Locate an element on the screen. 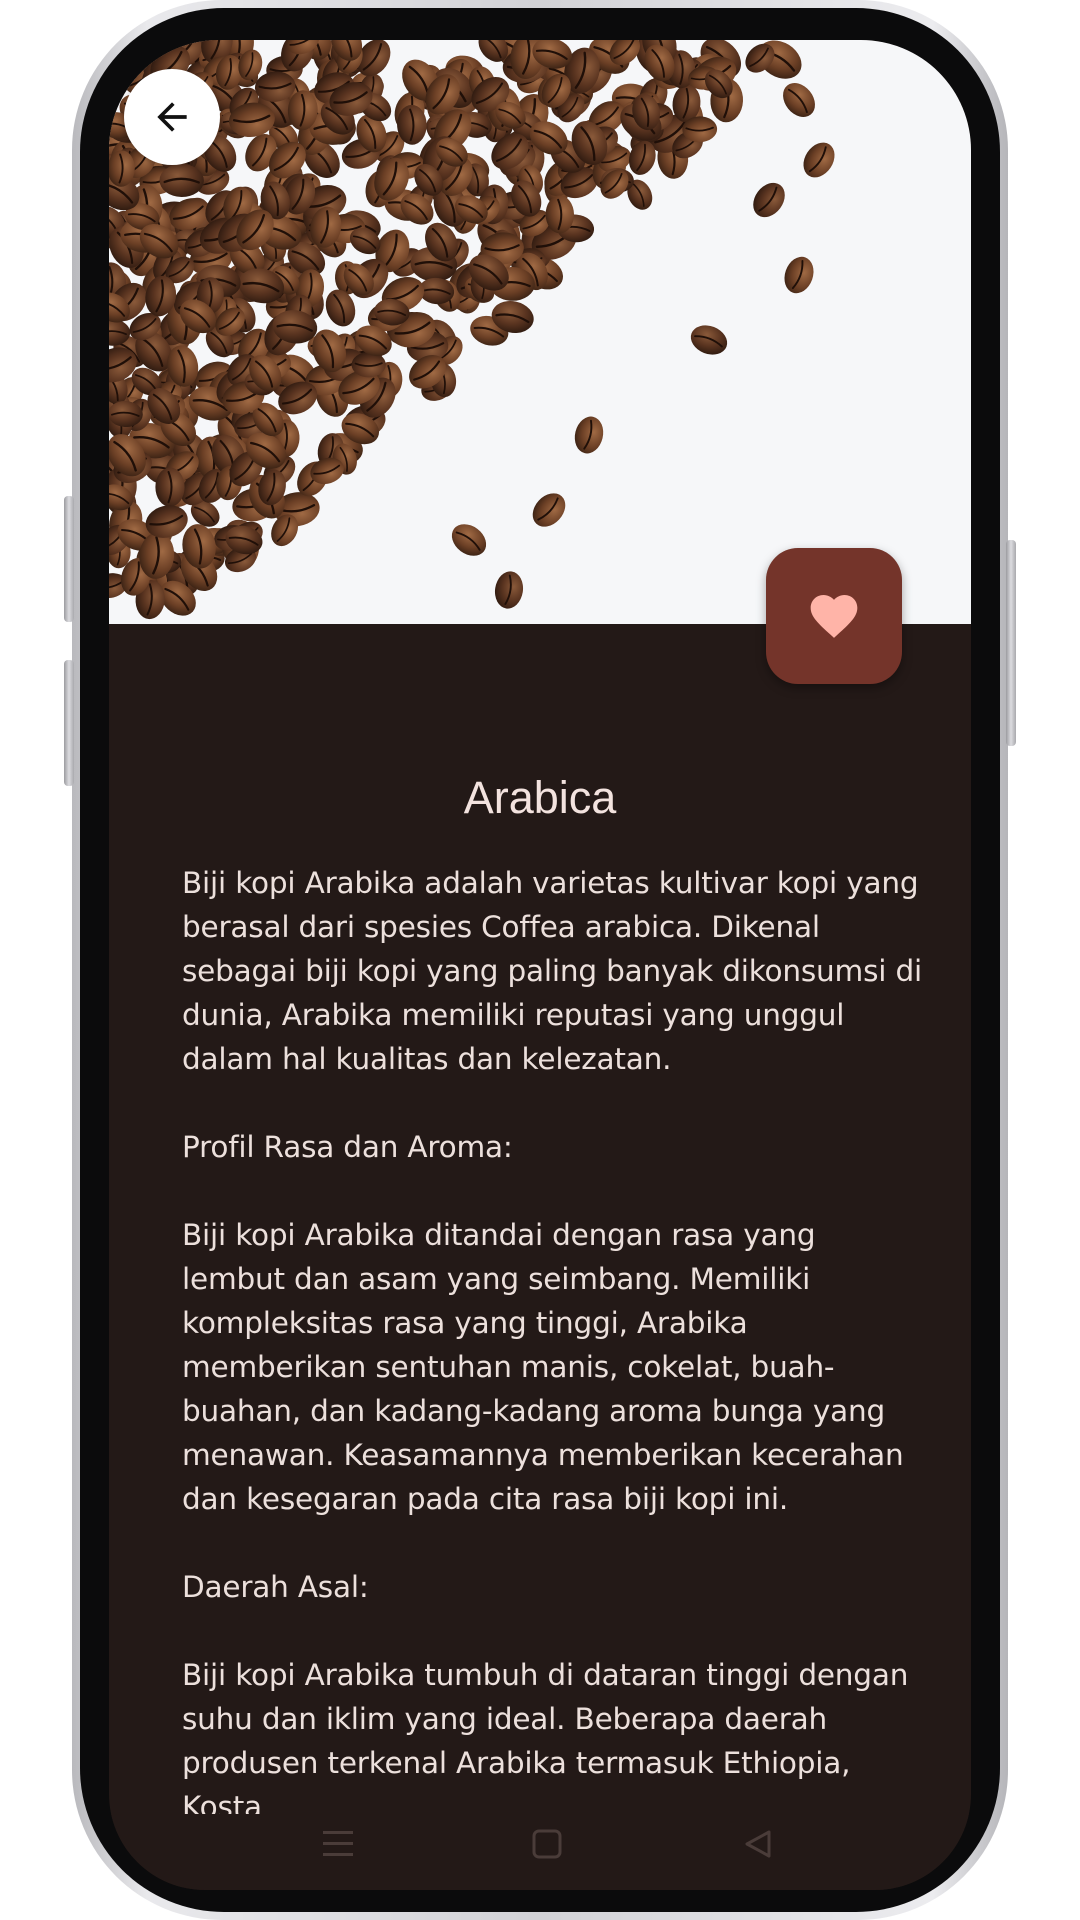 This screenshot has width=1080, height=1920. arrow-left-icon is located at coordinates (172, 117).